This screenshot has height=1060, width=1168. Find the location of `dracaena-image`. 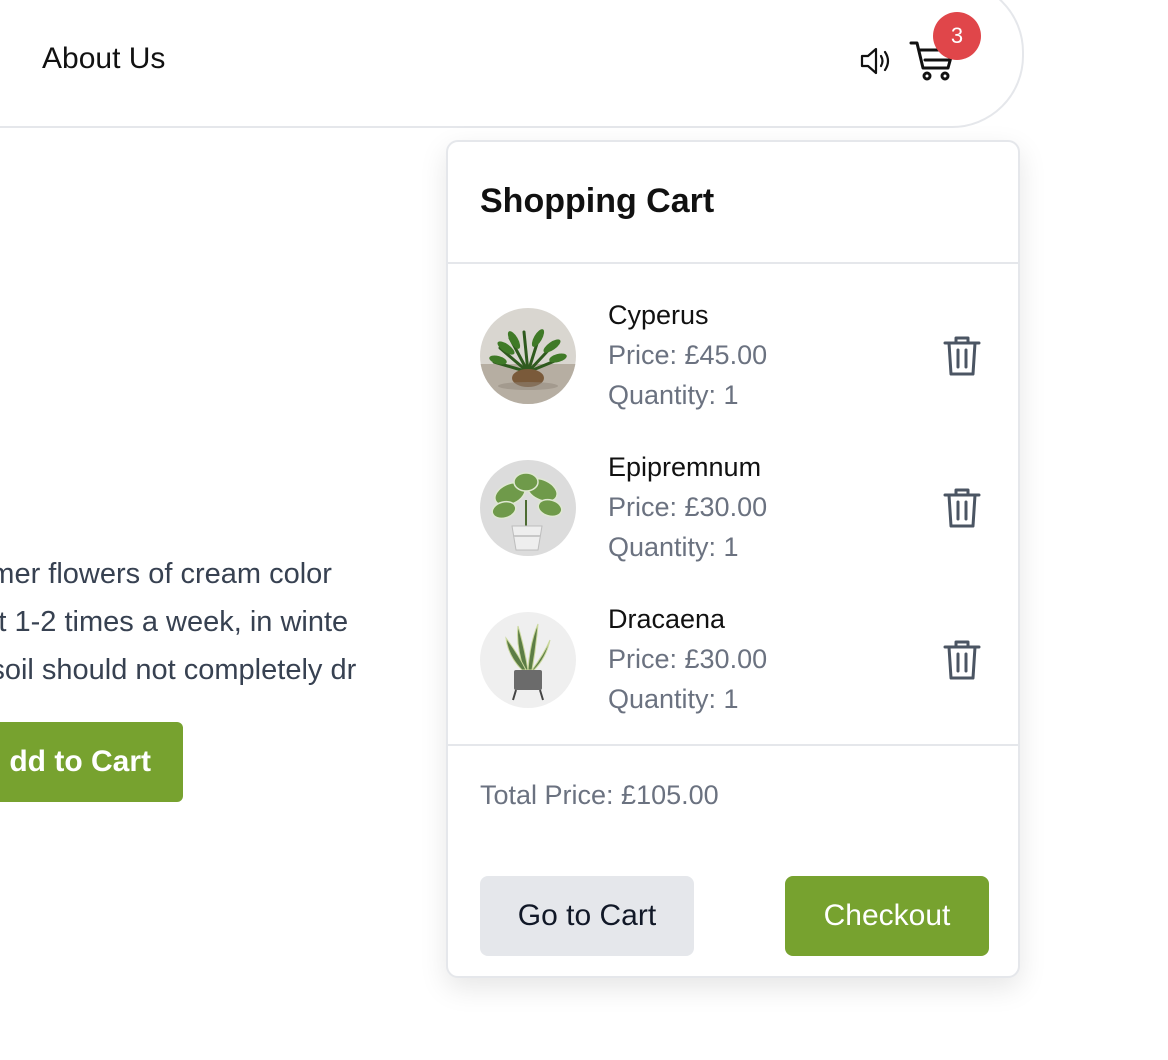

dracaena-image is located at coordinates (528, 660).